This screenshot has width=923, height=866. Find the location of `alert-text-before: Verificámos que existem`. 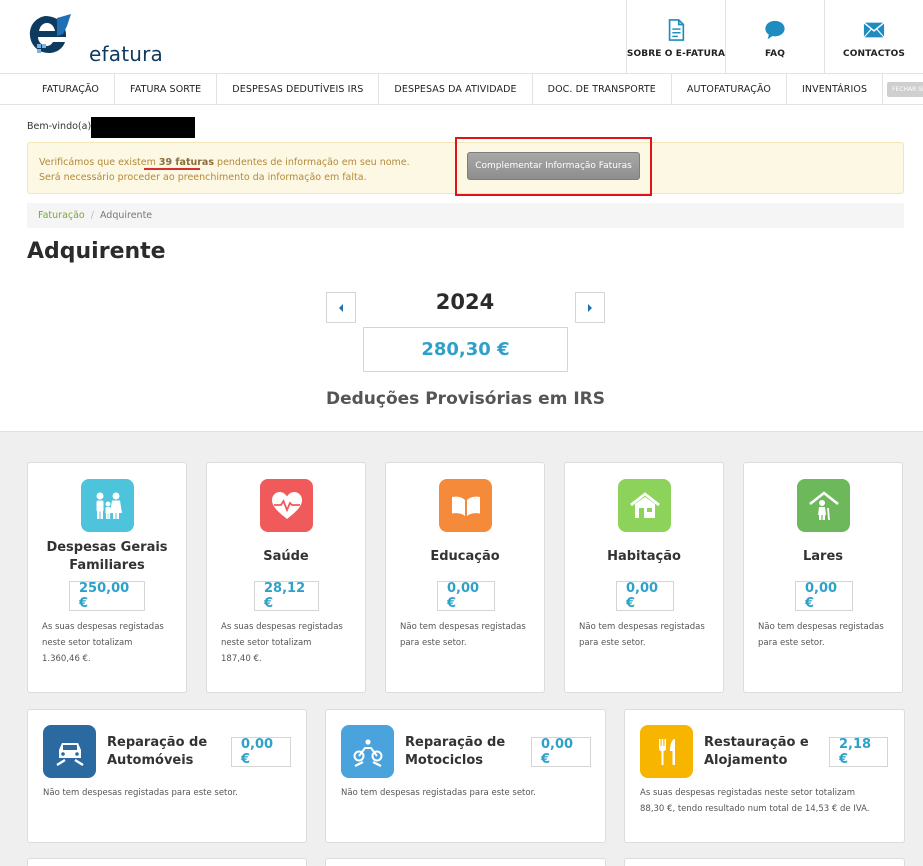

alert-text-before: Verificámos que existem is located at coordinates (99, 162).